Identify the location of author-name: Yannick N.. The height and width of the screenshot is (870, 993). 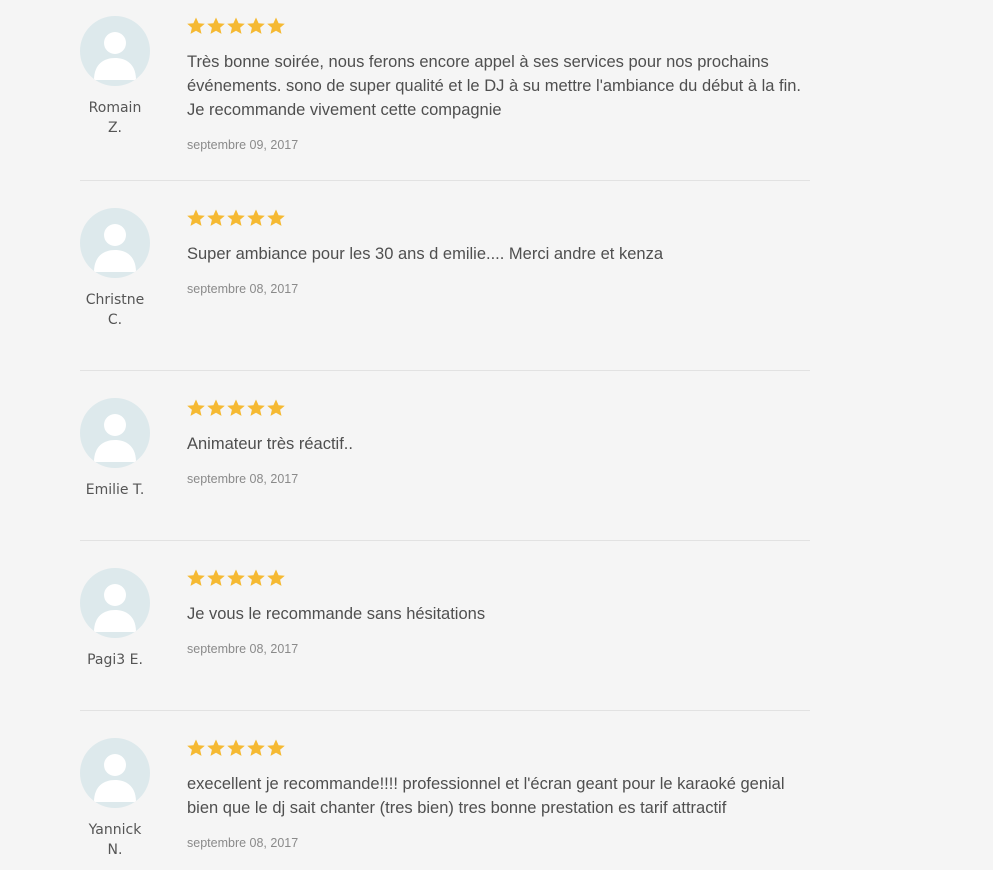
(115, 840).